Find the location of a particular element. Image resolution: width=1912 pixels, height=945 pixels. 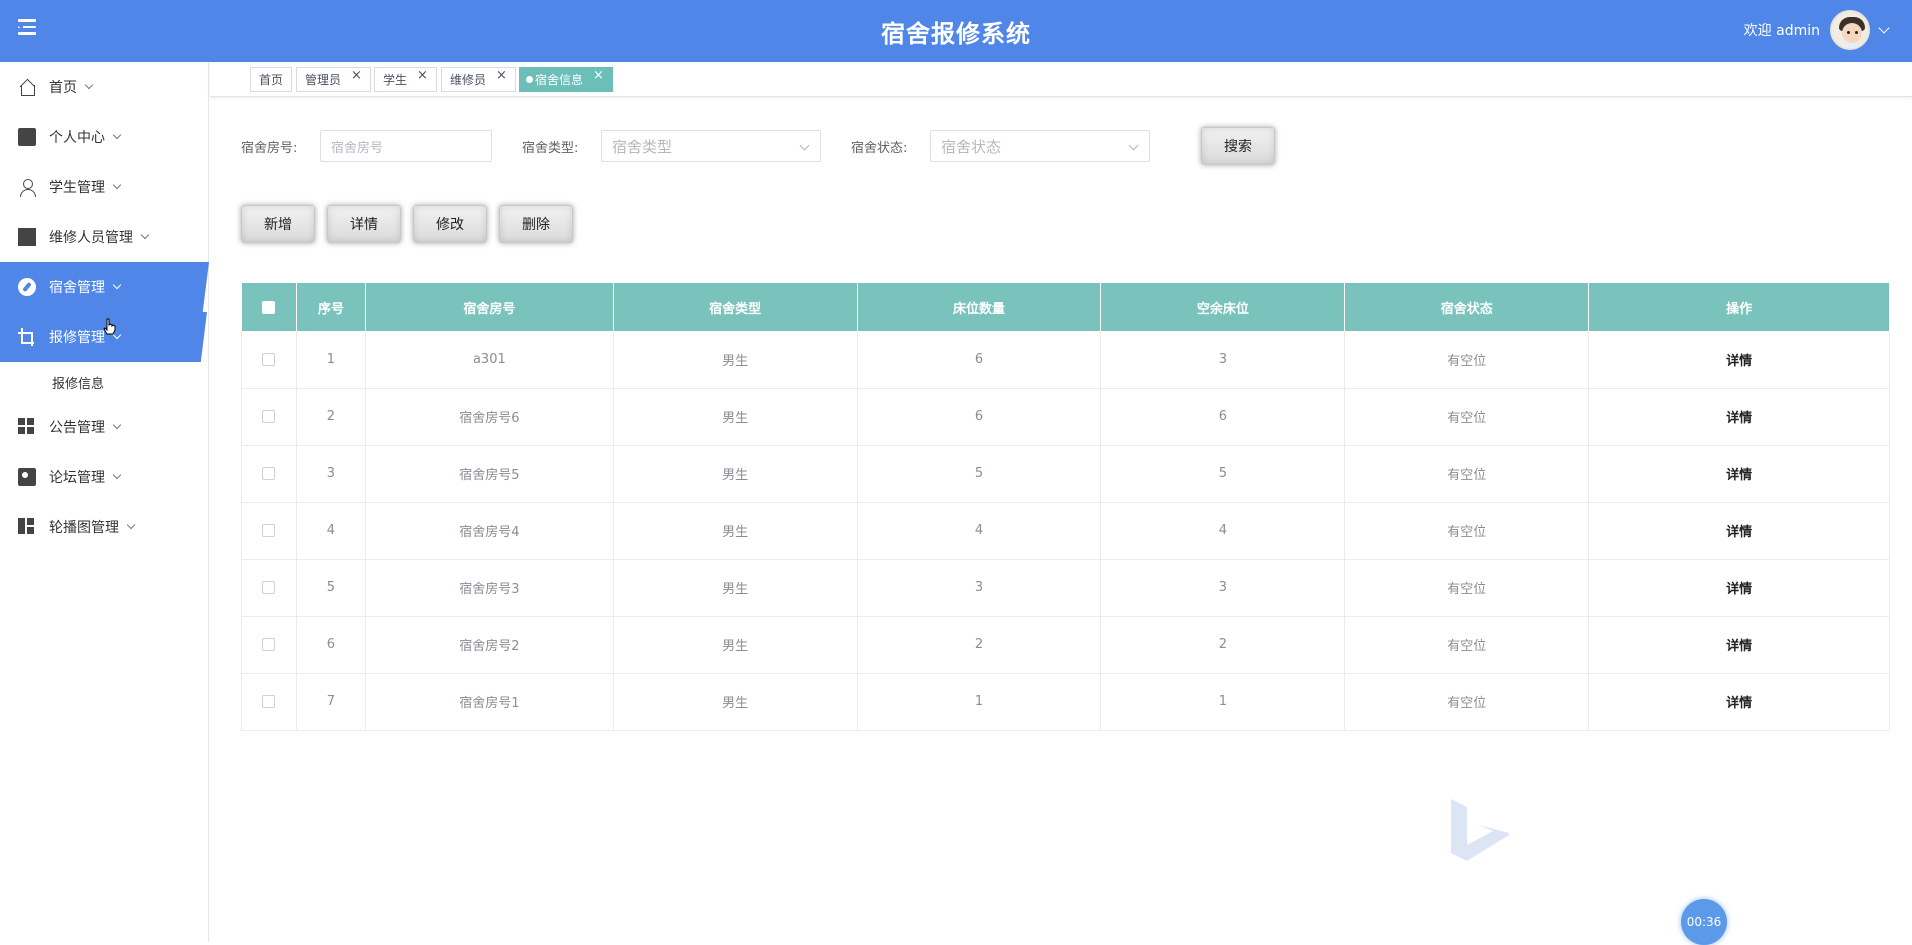

tab-repairmen: 维修员 × is located at coordinates (478, 79).